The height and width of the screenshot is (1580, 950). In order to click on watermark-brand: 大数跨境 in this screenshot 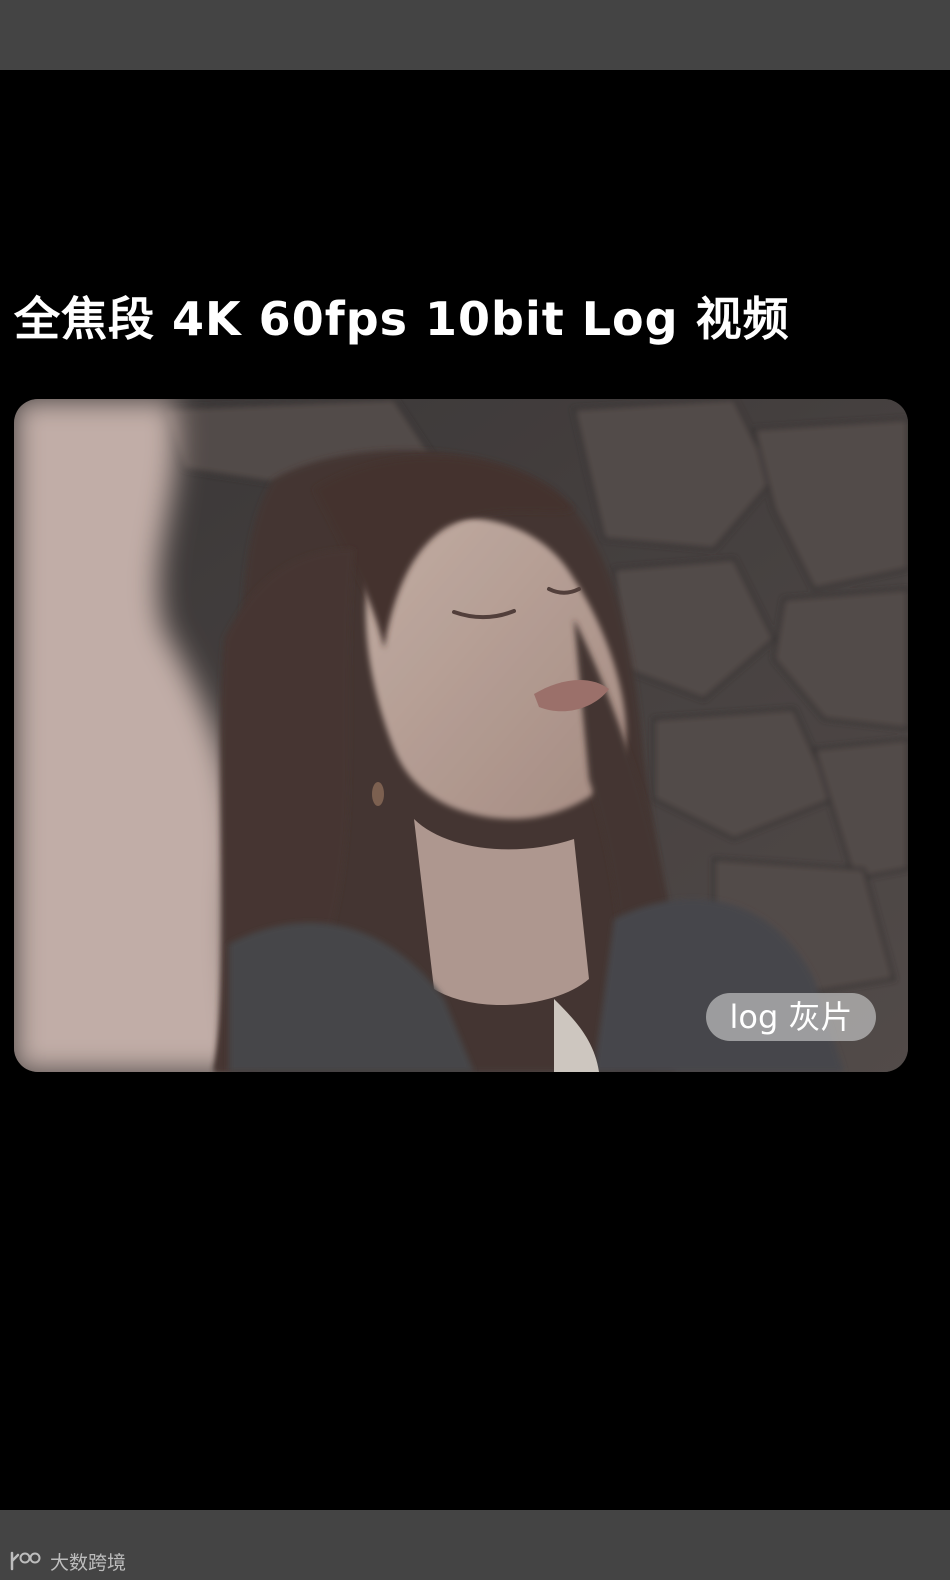, I will do `click(88, 1562)`.